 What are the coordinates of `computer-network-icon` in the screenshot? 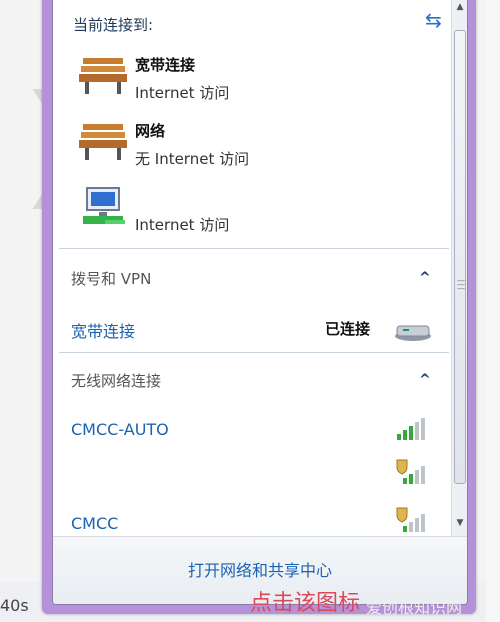 It's located at (103, 207).